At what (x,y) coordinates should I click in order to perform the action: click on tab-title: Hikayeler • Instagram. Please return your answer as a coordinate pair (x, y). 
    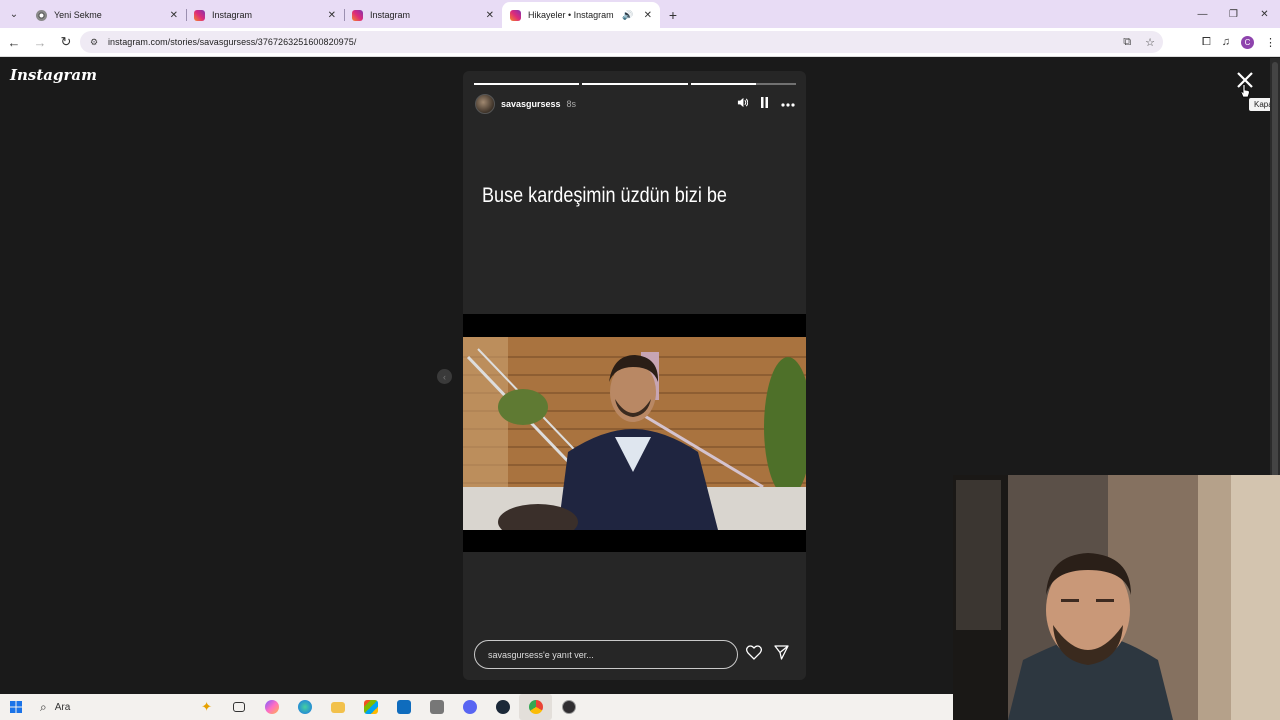
    Looking at the image, I should click on (571, 15).